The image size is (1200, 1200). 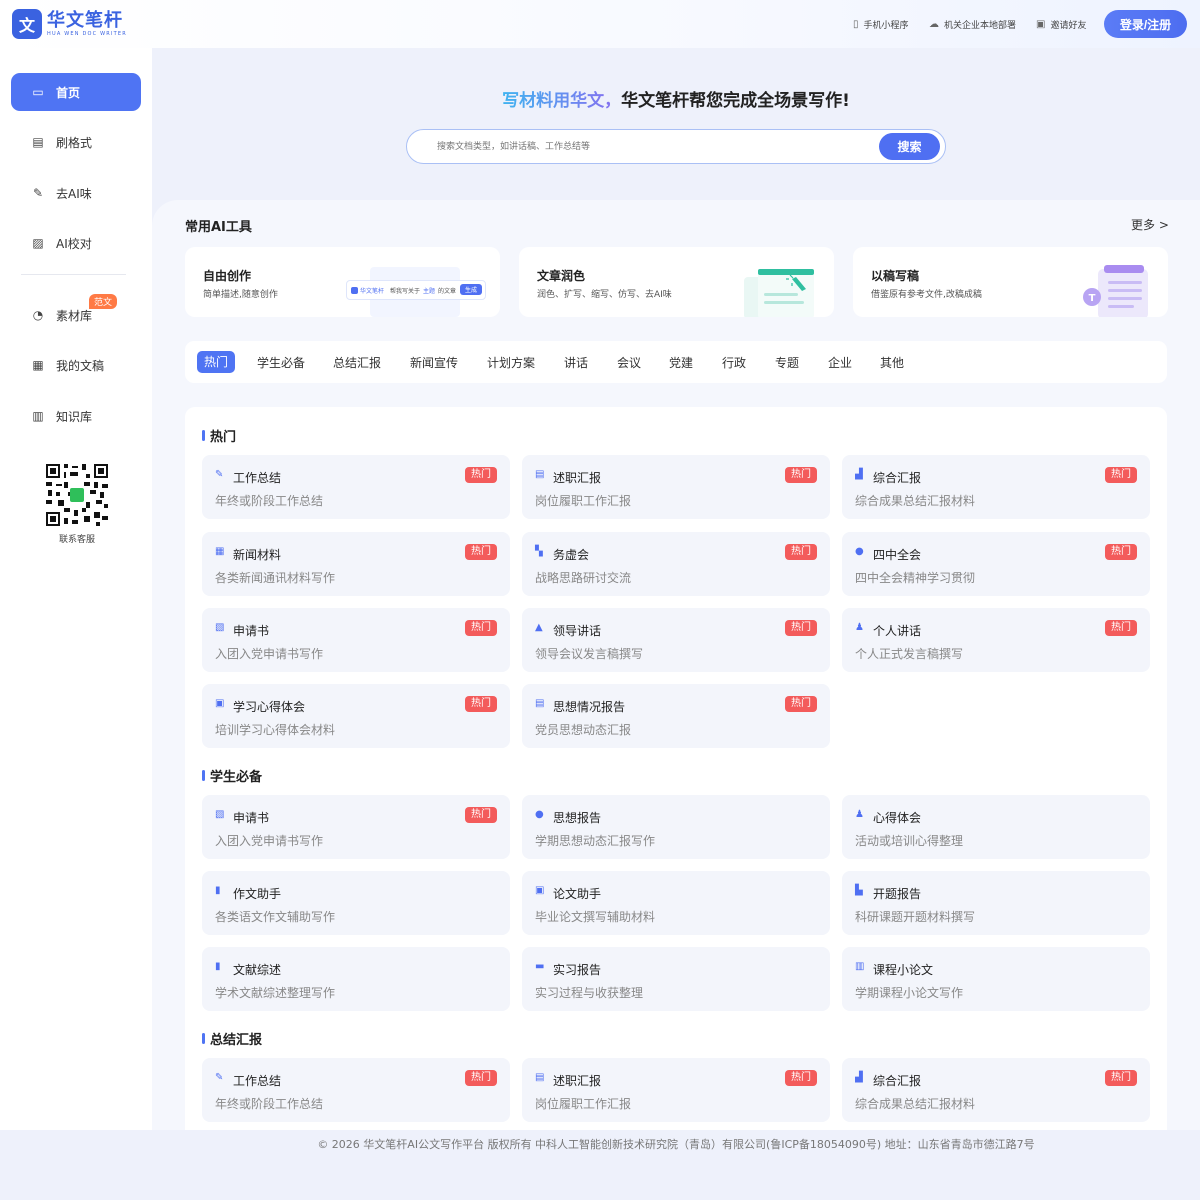 I want to click on svg-text: T, so click(x=1092, y=298).